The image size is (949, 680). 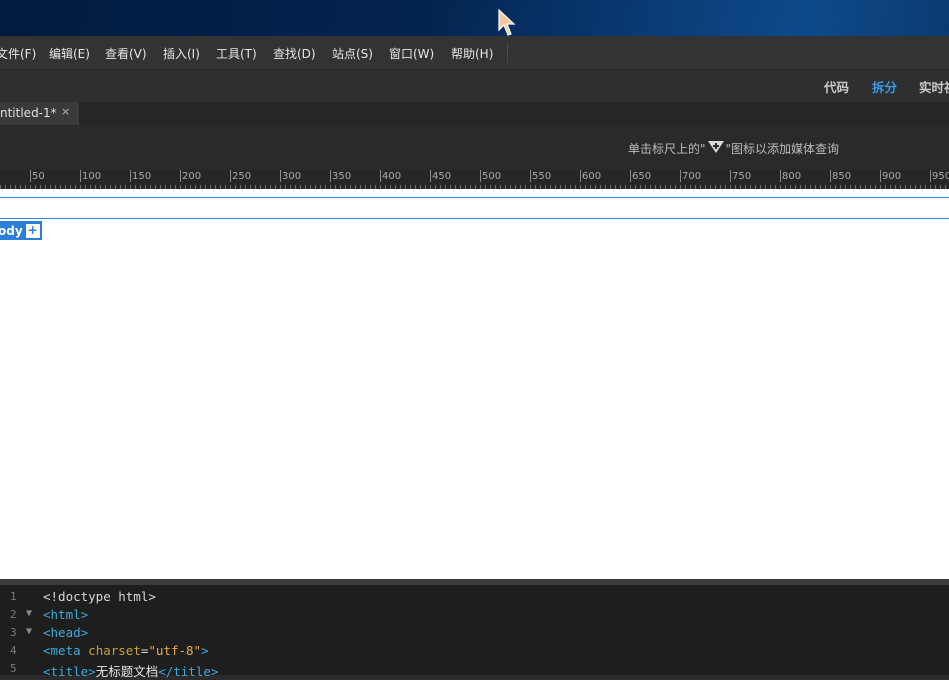 What do you see at coordinates (642, 176) in the screenshot?
I see `ruler-label: 650` at bounding box center [642, 176].